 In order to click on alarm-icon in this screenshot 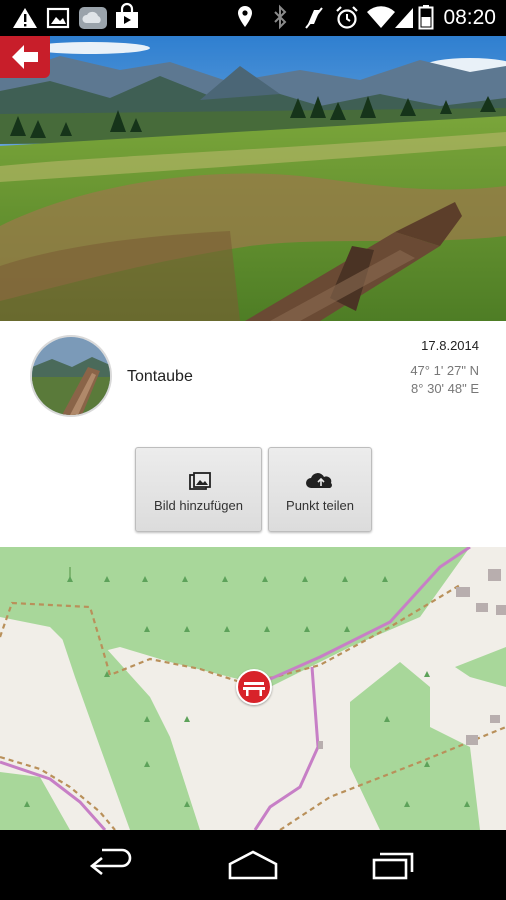, I will do `click(347, 17)`.